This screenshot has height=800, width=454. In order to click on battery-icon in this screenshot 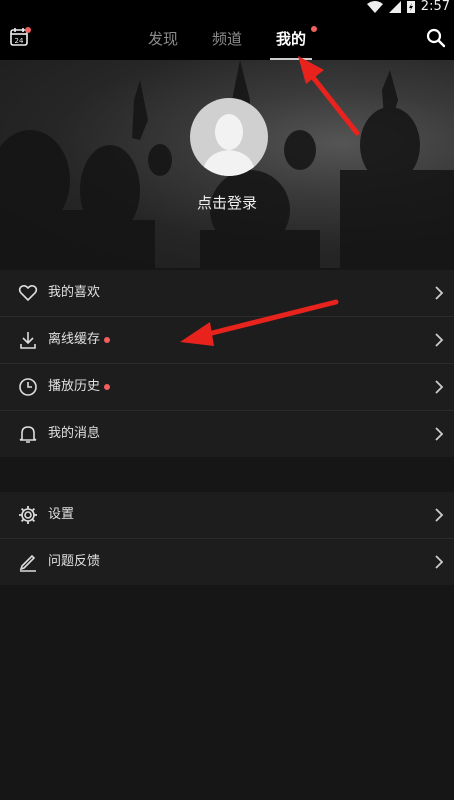, I will do `click(410, 7)`.